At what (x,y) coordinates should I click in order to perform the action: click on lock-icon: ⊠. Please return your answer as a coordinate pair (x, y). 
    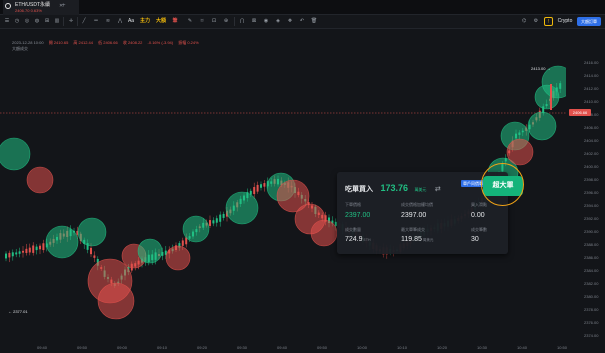
    Looking at the image, I should click on (254, 21).